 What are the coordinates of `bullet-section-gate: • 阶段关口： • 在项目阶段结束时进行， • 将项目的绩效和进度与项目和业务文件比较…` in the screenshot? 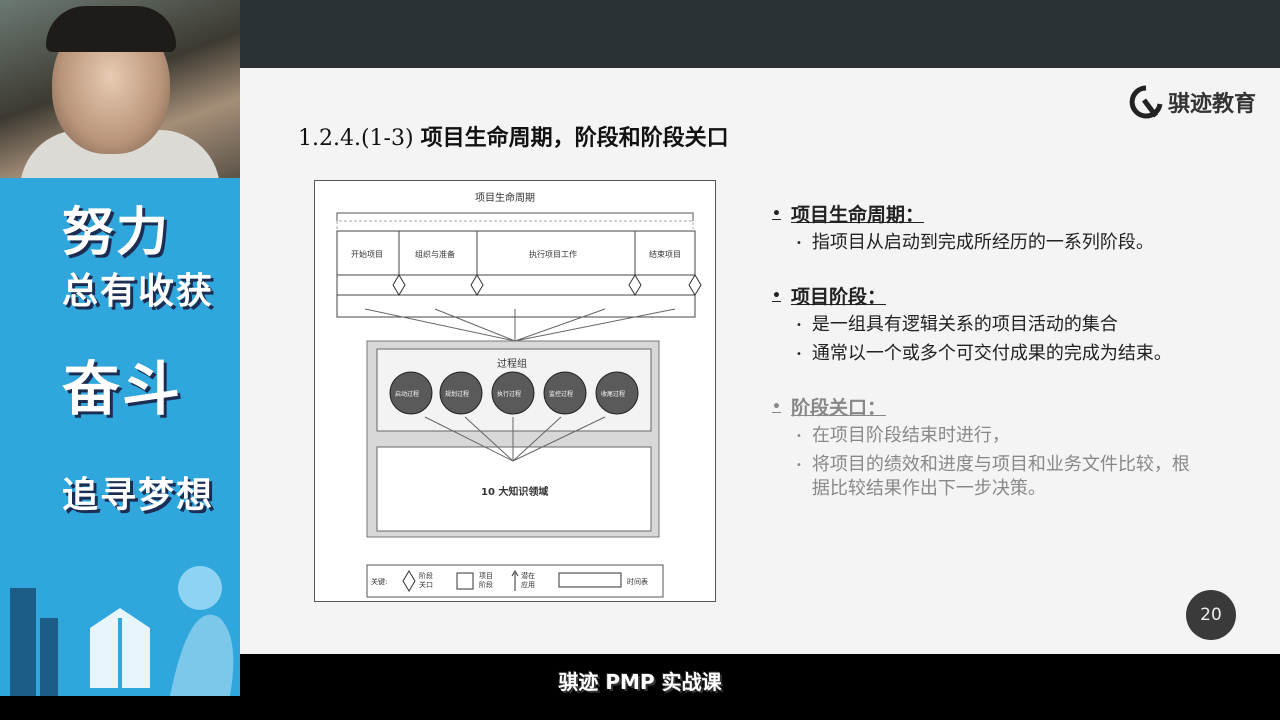 It's located at (1007, 447).